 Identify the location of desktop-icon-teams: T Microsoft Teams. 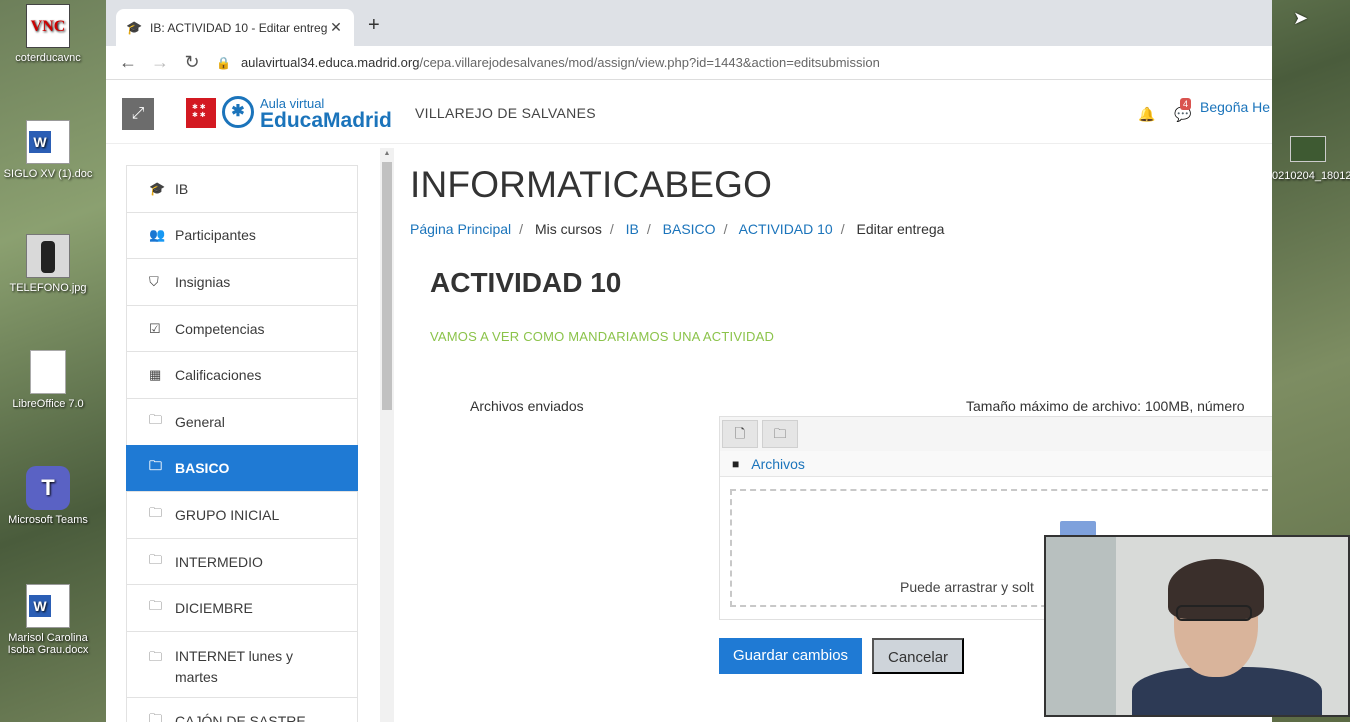
(48, 496).